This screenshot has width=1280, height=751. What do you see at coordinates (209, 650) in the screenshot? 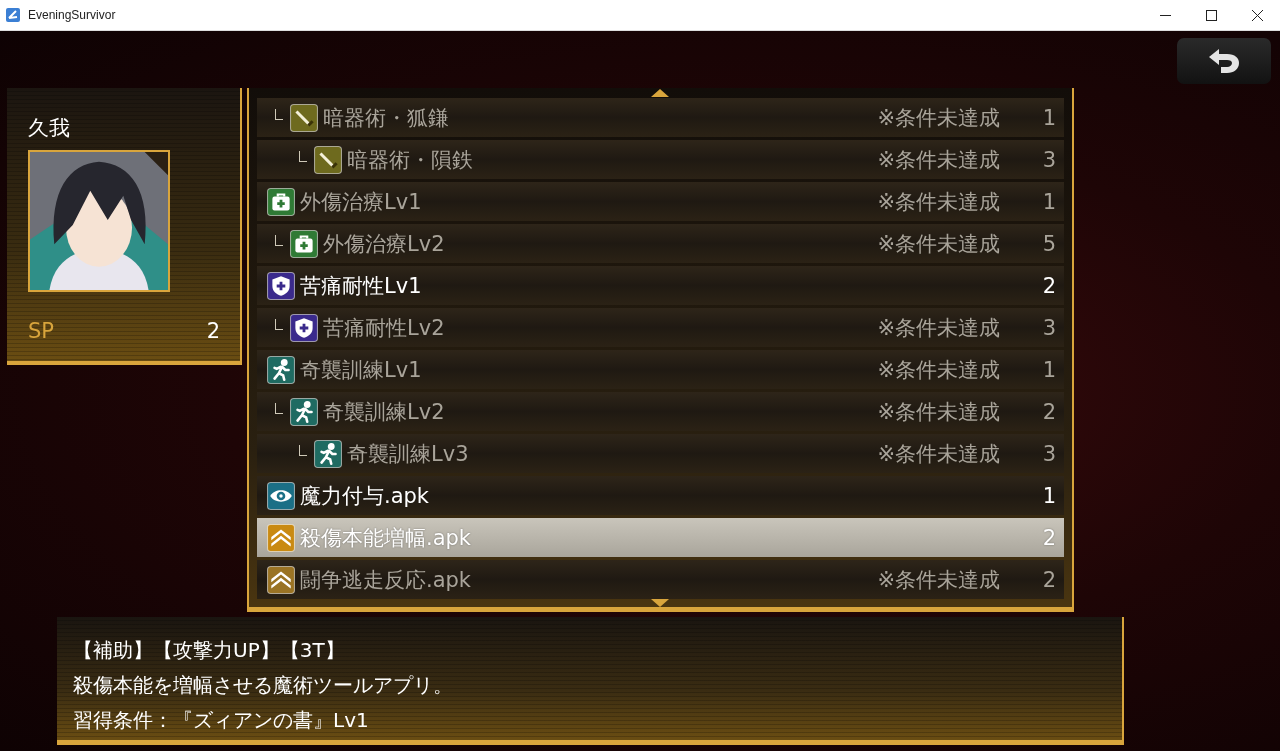
I see `description-text: 【補助】【攻撃力UP】【3T】` at bounding box center [209, 650].